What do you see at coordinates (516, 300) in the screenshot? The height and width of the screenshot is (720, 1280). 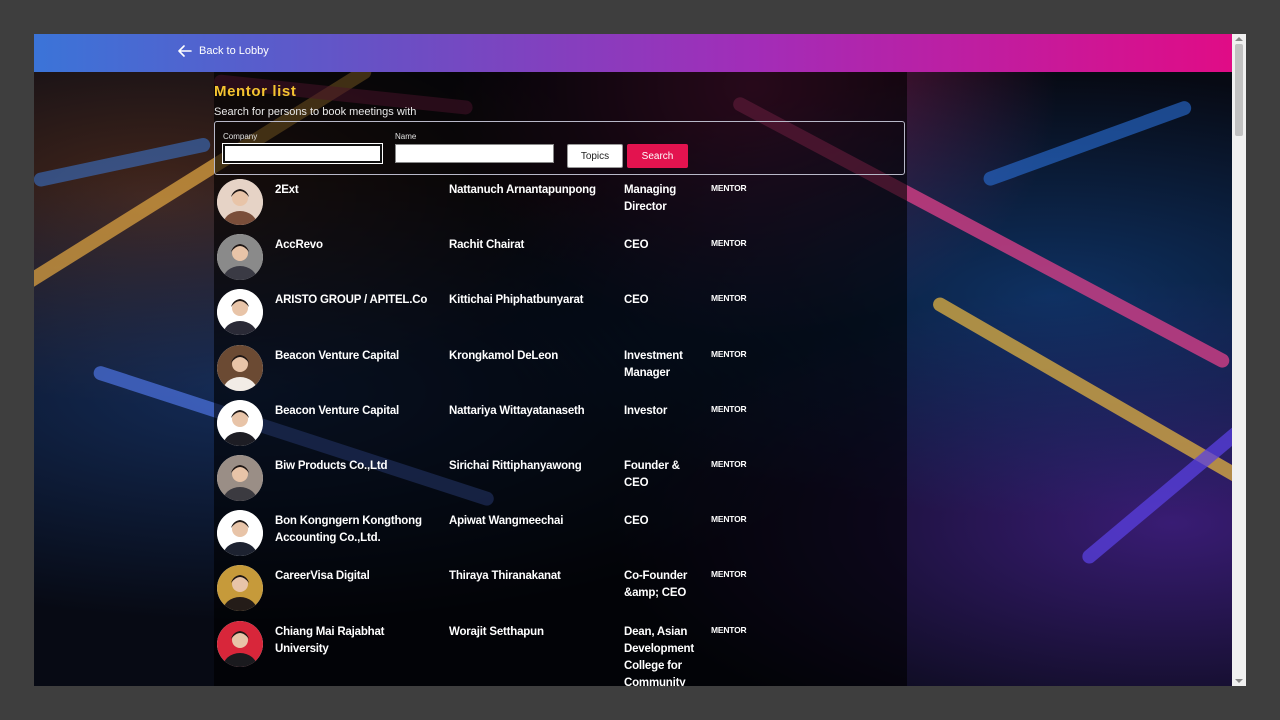 I see `mentor-name: Kittichai Phiphatbunyarat` at bounding box center [516, 300].